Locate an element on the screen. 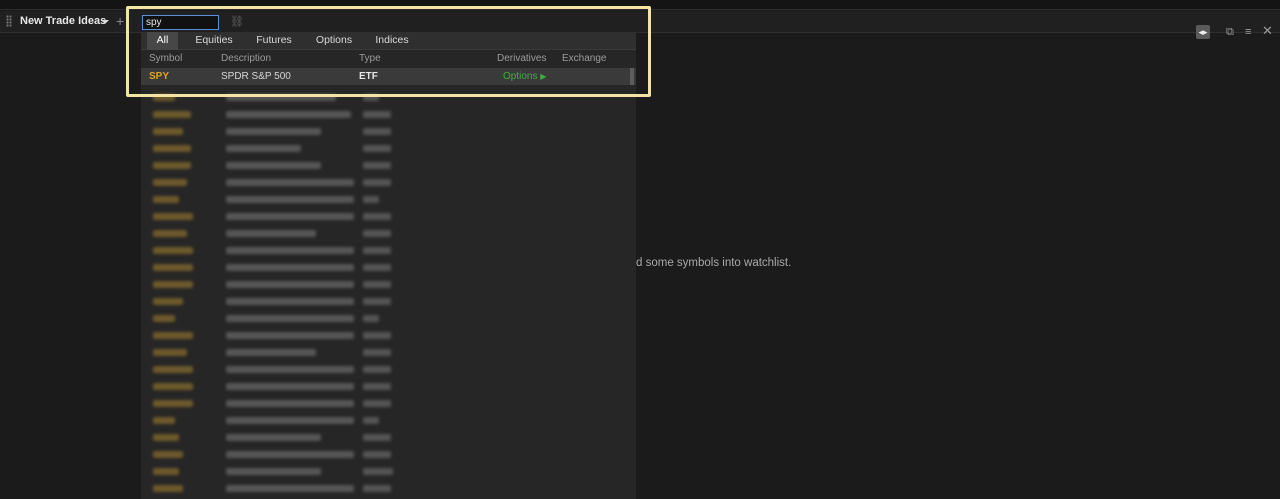 This screenshot has width=1280, height=499. result-derivatives-link: Options ▶ is located at coordinates (524, 76).